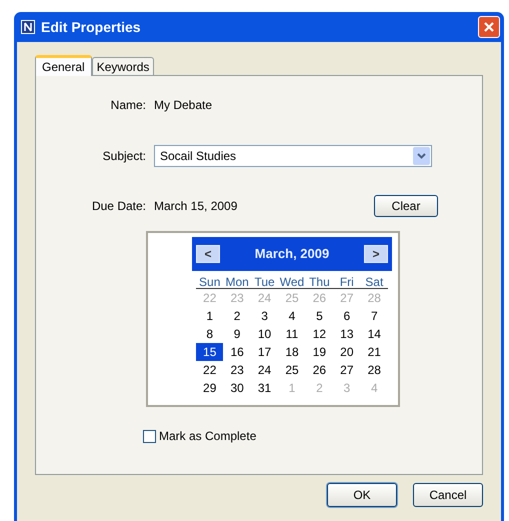  What do you see at coordinates (347, 370) in the screenshot?
I see `calendar-day: 27` at bounding box center [347, 370].